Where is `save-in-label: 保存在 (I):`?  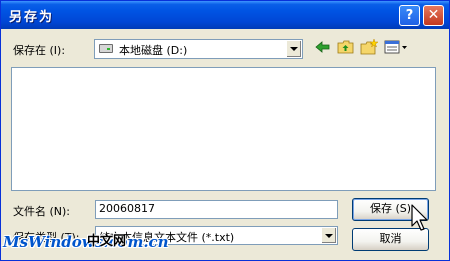 save-in-label: 保存在 (I): is located at coordinates (39, 50).